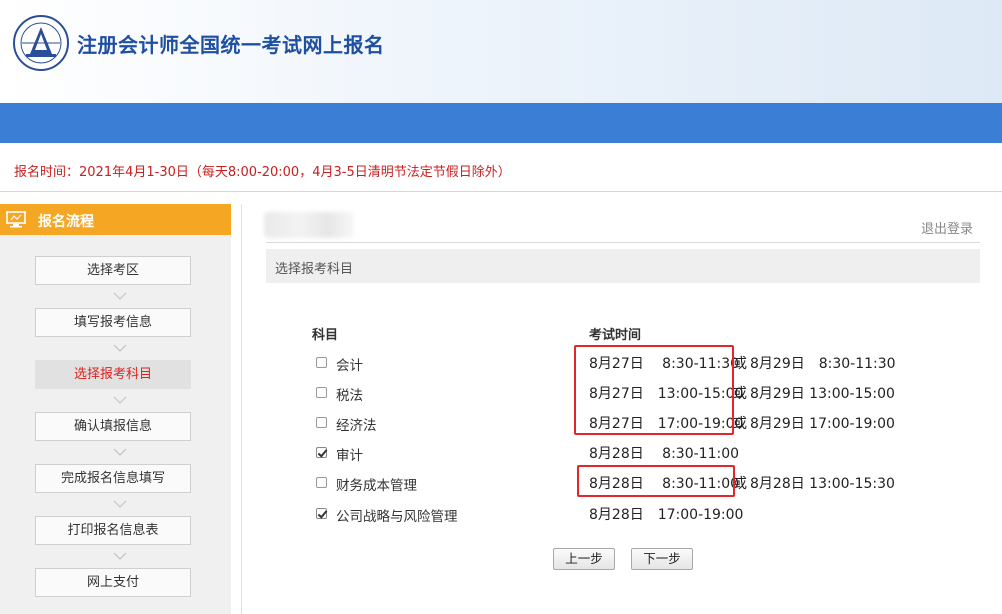 This screenshot has height=614, width=1002. I want to click on prev-step-button: 上一步, so click(584, 559).